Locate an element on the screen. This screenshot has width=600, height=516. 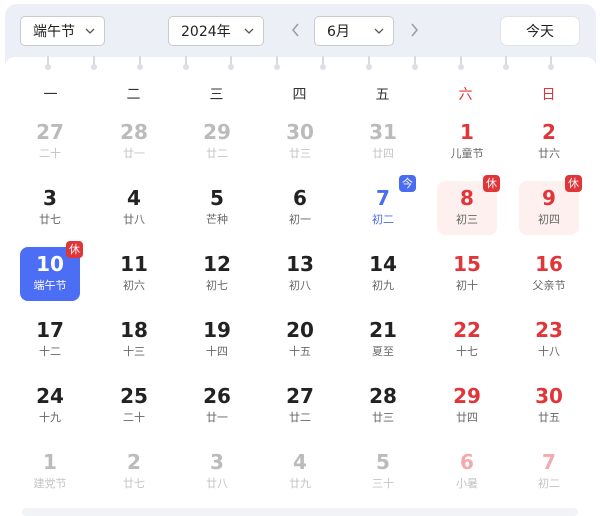
calendar-toolbar: 端午节 2024年 6月 今天 is located at coordinates (300, 28).